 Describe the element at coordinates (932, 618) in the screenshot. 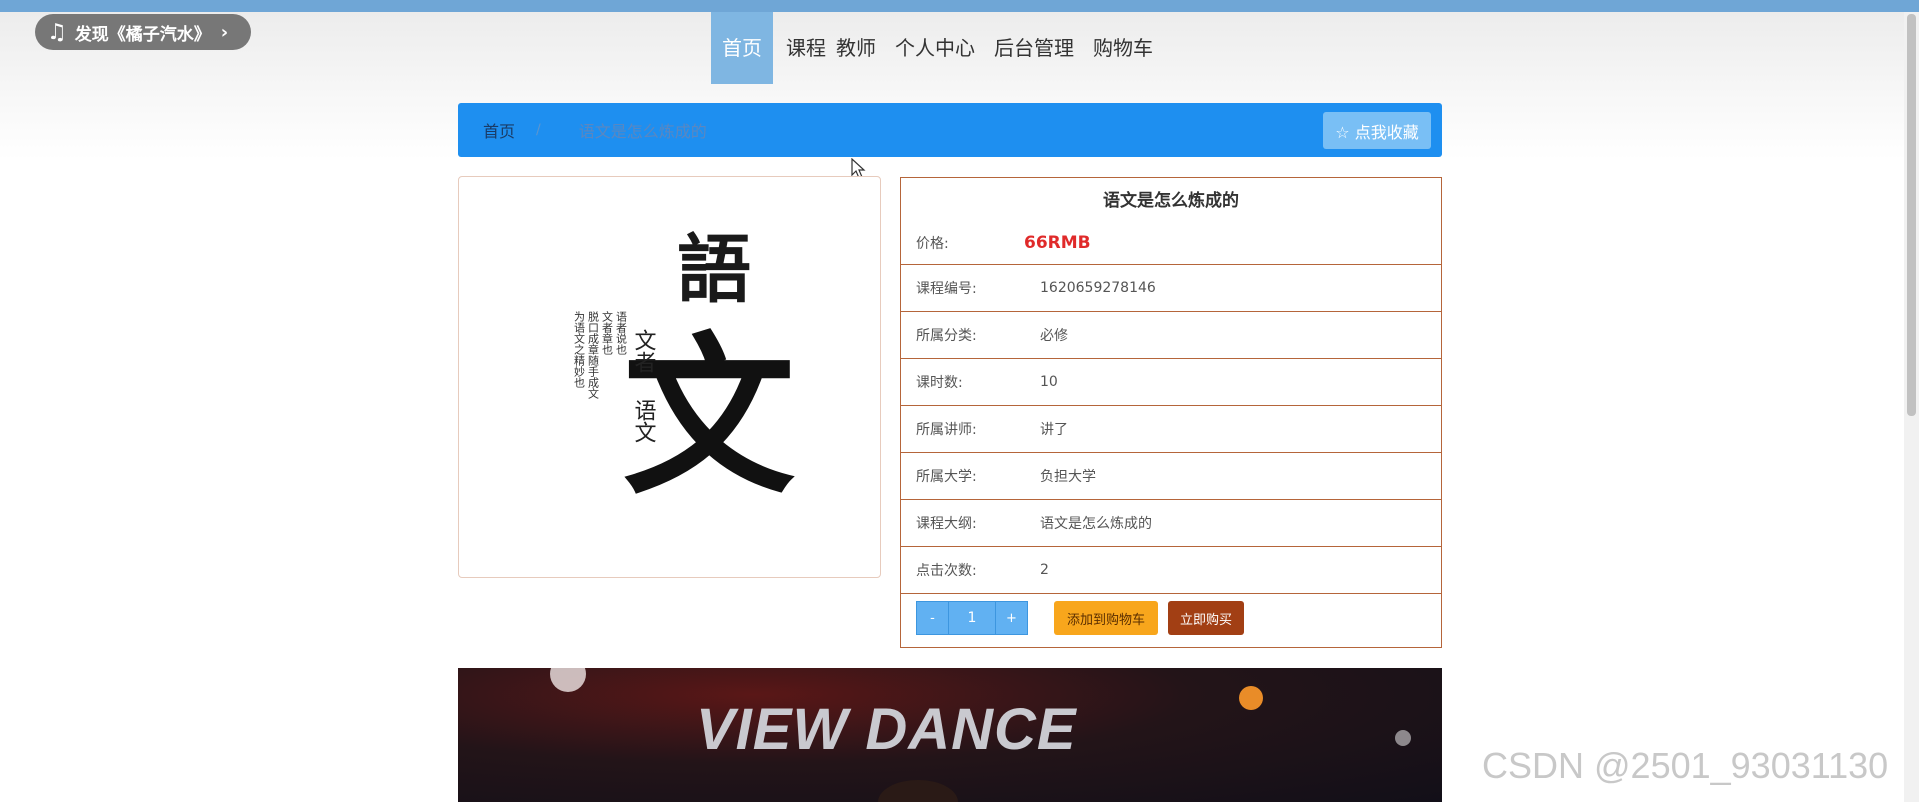

I see `quantity-decrement-button: -` at that location.